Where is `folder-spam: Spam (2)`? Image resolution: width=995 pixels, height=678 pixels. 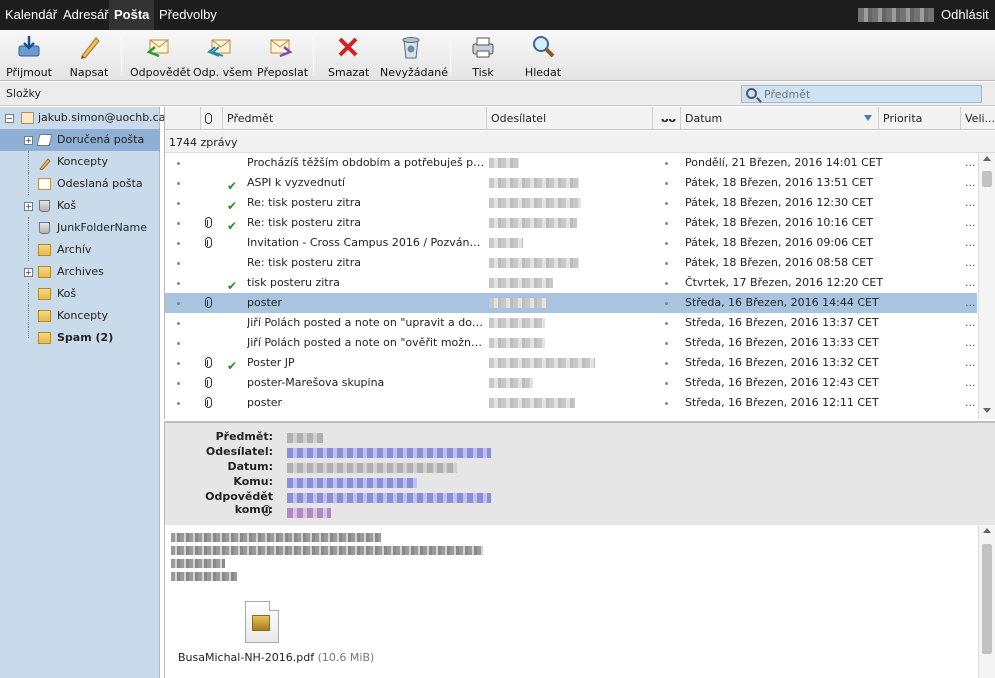
folder-spam: Spam (2) is located at coordinates (80, 338).